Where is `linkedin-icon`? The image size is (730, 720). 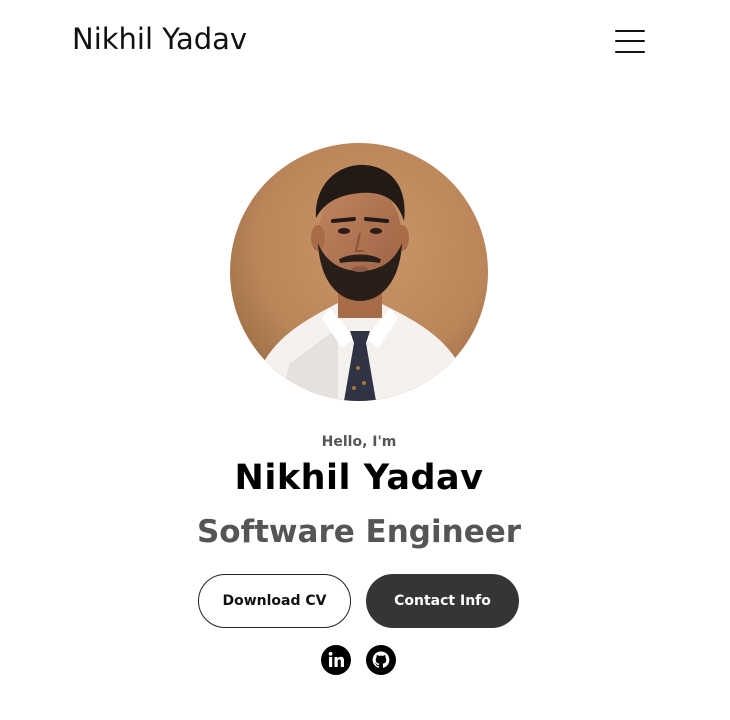 linkedin-icon is located at coordinates (336, 660).